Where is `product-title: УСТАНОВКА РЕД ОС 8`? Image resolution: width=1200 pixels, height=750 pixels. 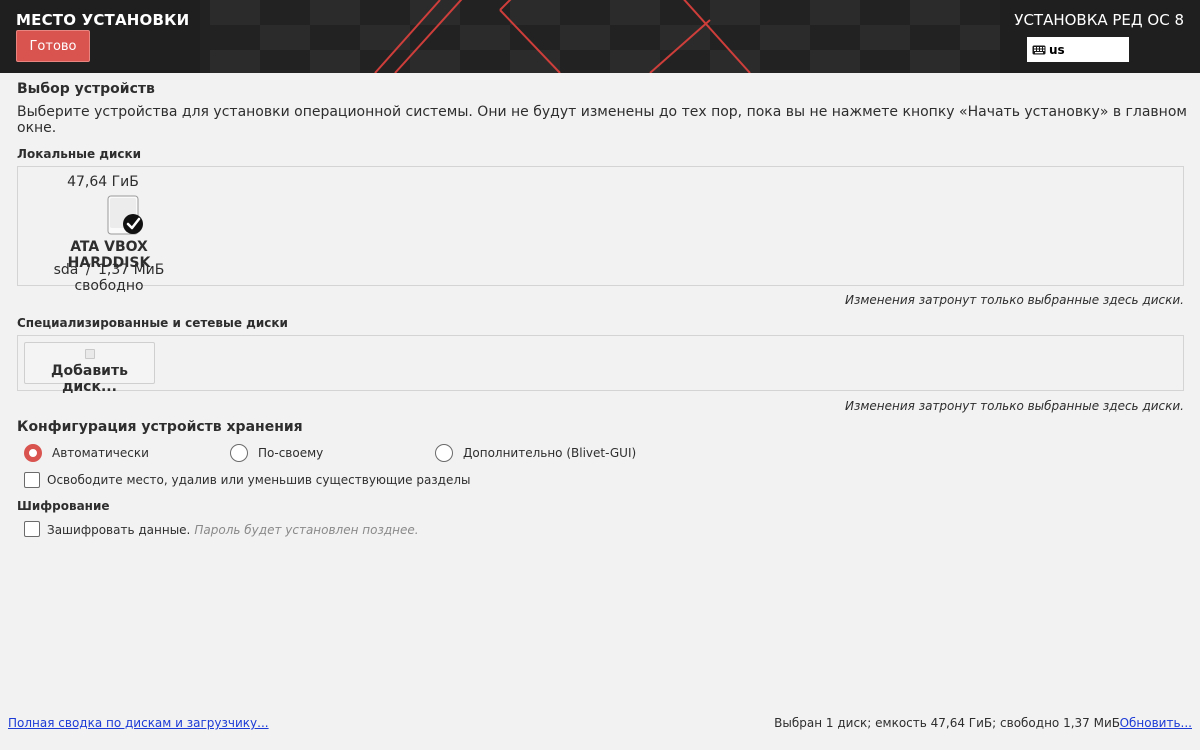 product-title: УСТАНОВКА РЕД ОС 8 is located at coordinates (1099, 20).